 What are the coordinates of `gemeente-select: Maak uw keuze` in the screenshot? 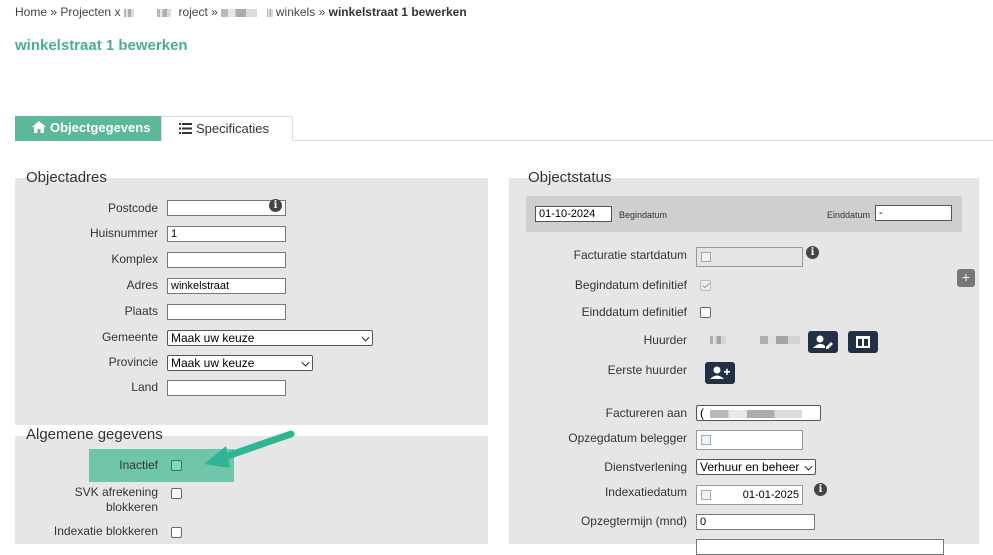 It's located at (270, 338).